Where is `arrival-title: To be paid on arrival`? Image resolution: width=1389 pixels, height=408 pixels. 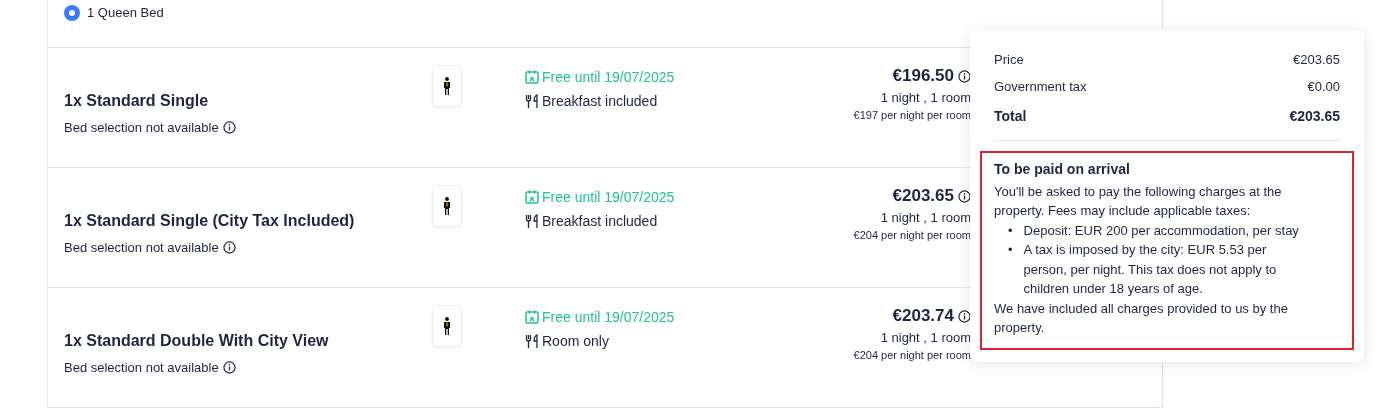 arrival-title: To be paid on arrival is located at coordinates (1062, 169).